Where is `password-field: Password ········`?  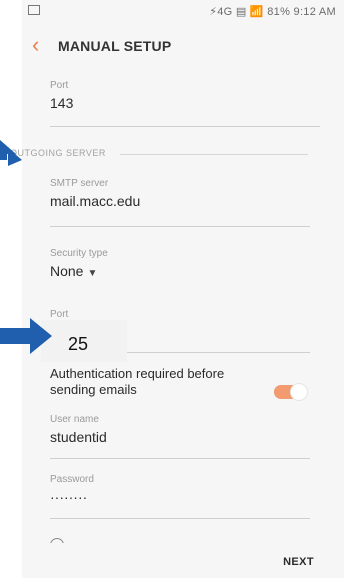
password-field: Password ········ is located at coordinates (185, 496).